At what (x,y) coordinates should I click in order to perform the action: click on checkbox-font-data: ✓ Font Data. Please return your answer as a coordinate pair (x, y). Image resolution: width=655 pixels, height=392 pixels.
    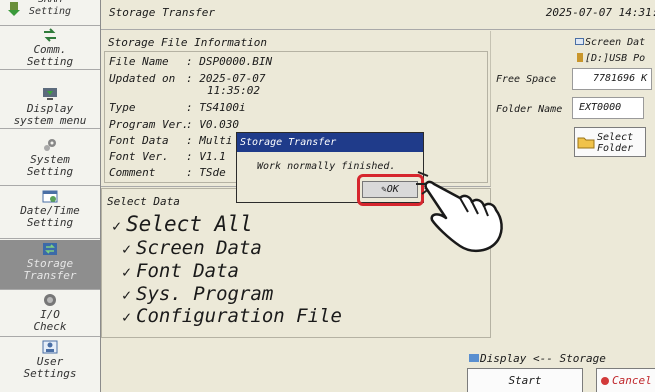
    Looking at the image, I should click on (180, 271).